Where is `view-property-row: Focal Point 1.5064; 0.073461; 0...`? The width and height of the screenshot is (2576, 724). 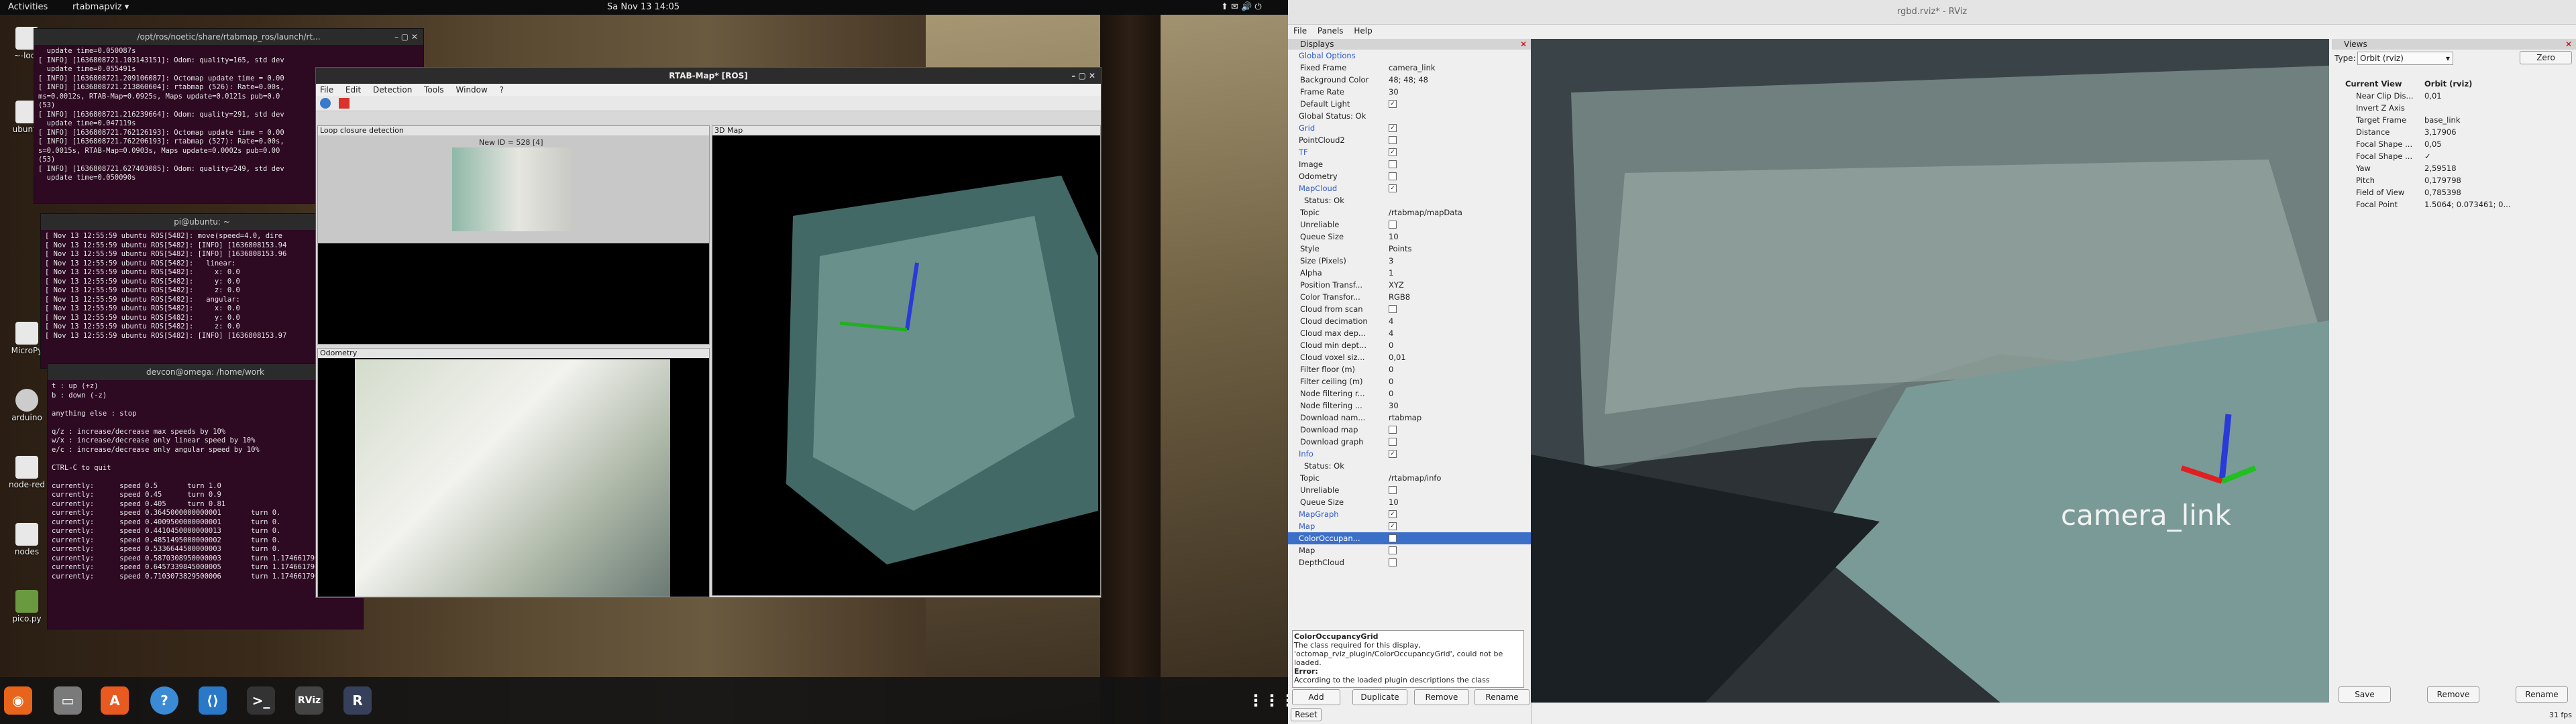
view-property-row: Focal Point 1.5064; 0.073461; 0... is located at coordinates (2453, 204).